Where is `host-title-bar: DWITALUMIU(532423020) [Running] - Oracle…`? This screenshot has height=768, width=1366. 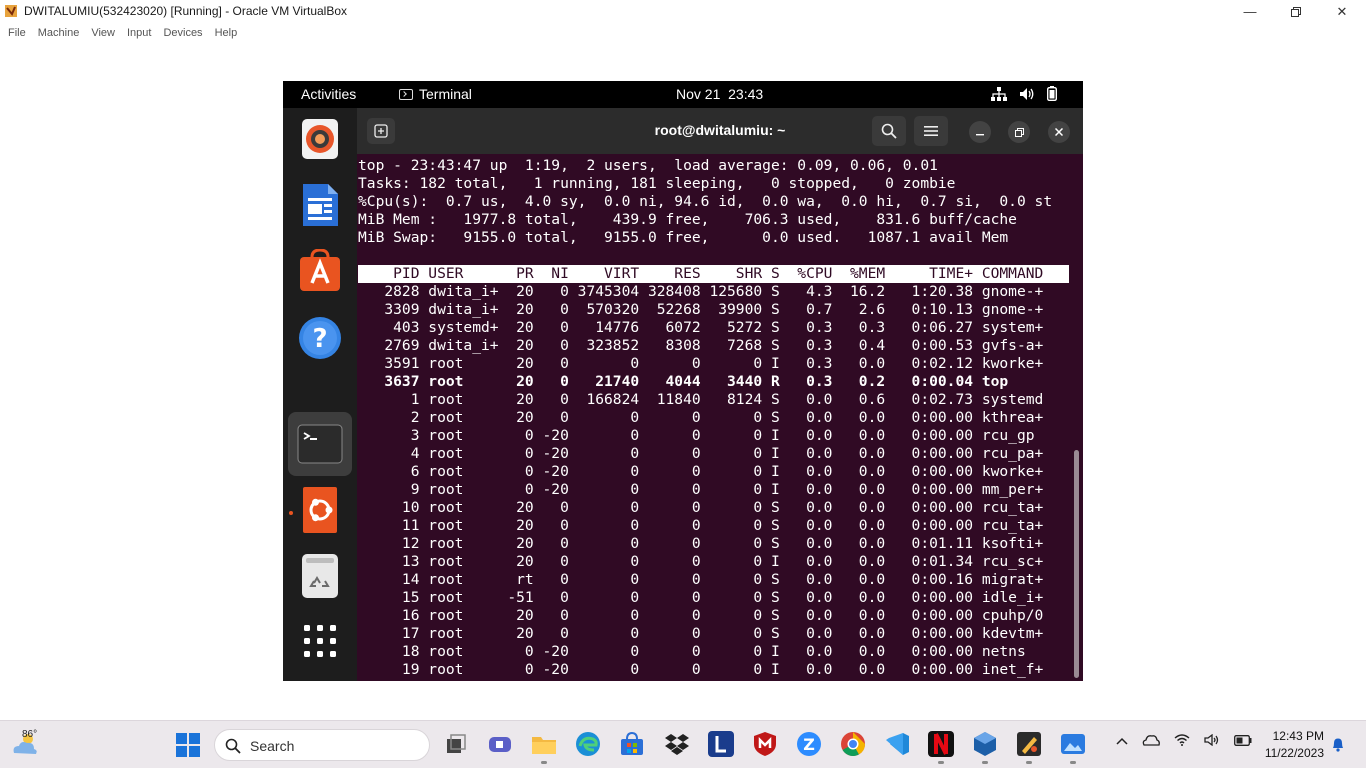
host-title-bar: DWITALUMIU(532423020) [Running] - Oracle… is located at coordinates (683, 11).